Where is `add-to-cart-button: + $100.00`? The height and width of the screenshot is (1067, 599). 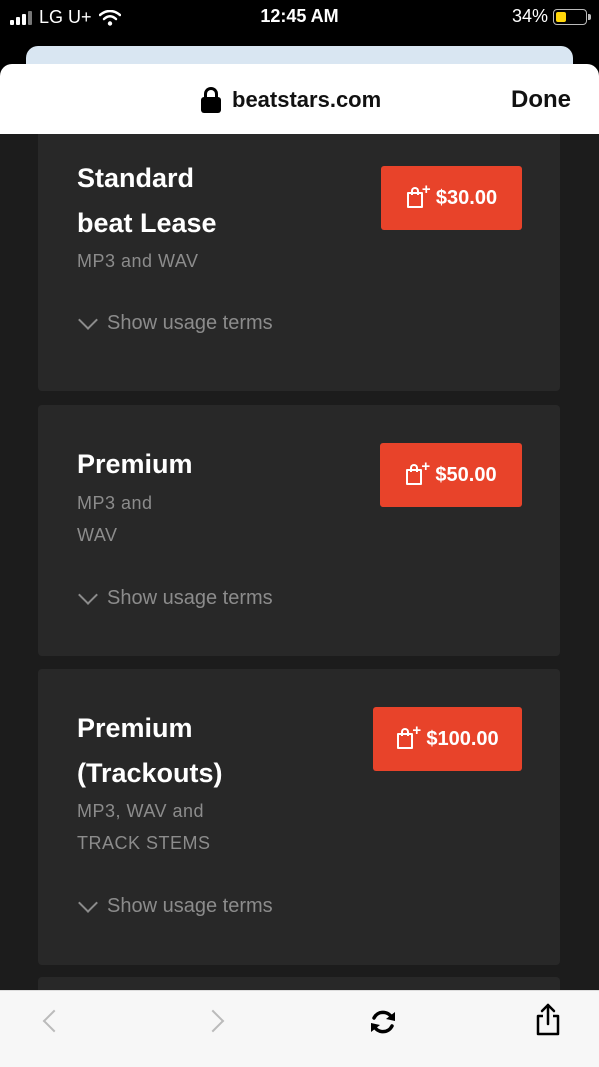 add-to-cart-button: + $100.00 is located at coordinates (447, 739).